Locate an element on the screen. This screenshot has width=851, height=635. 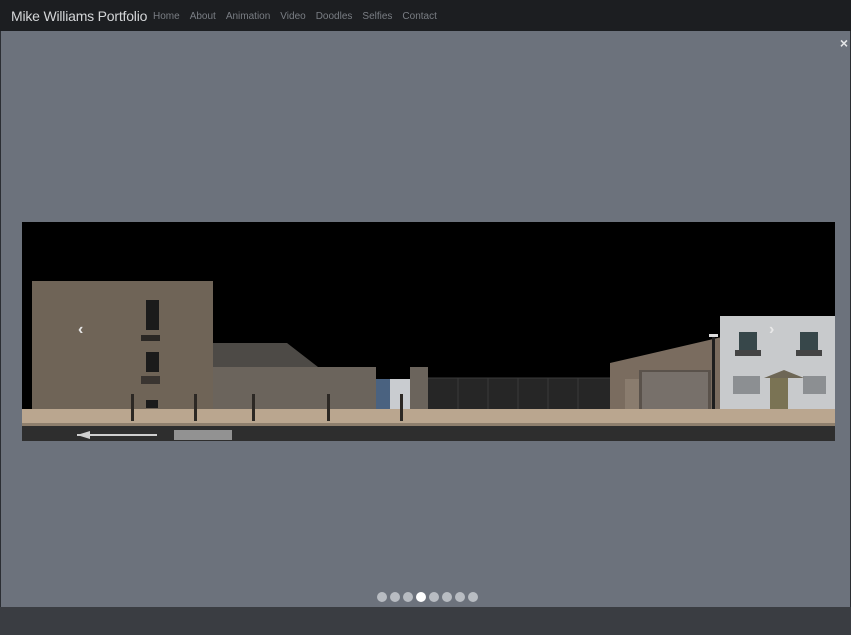
nav-about: About is located at coordinates (203, 16).